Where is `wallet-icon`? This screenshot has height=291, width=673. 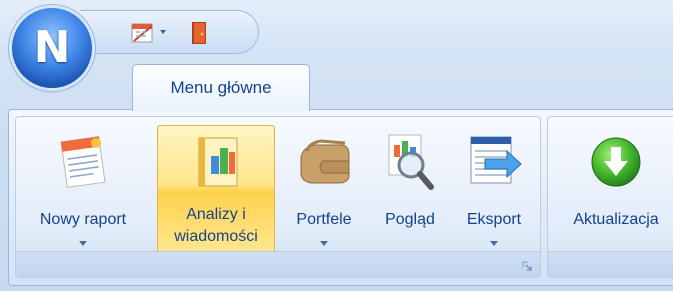
wallet-icon is located at coordinates (325, 161).